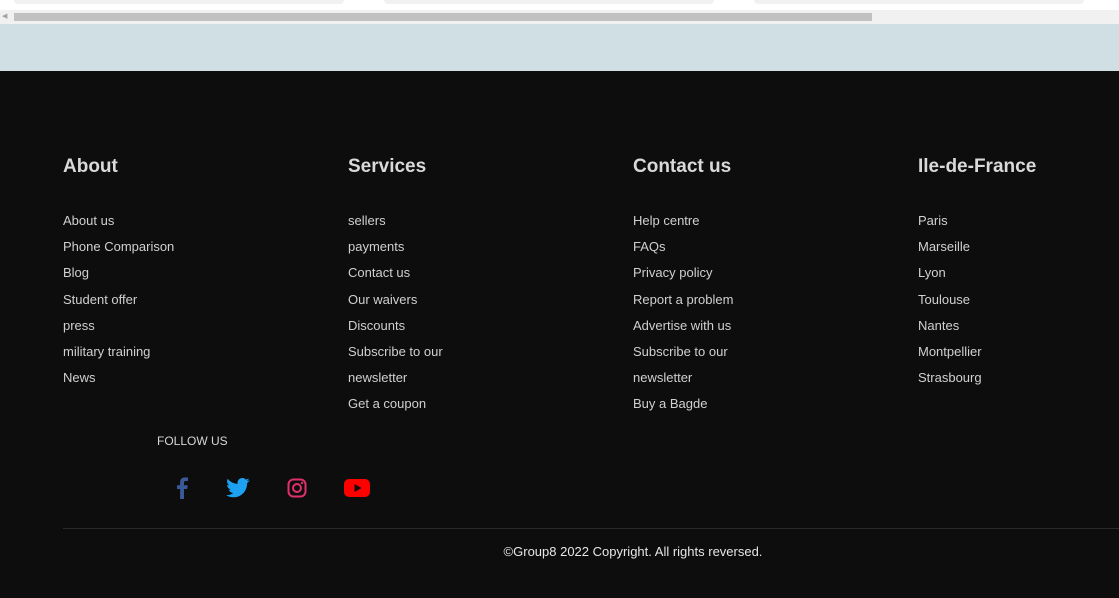 Image resolution: width=1119 pixels, height=598 pixels. What do you see at coordinates (395, 221) in the screenshot?
I see `footer-link: sellers` at bounding box center [395, 221].